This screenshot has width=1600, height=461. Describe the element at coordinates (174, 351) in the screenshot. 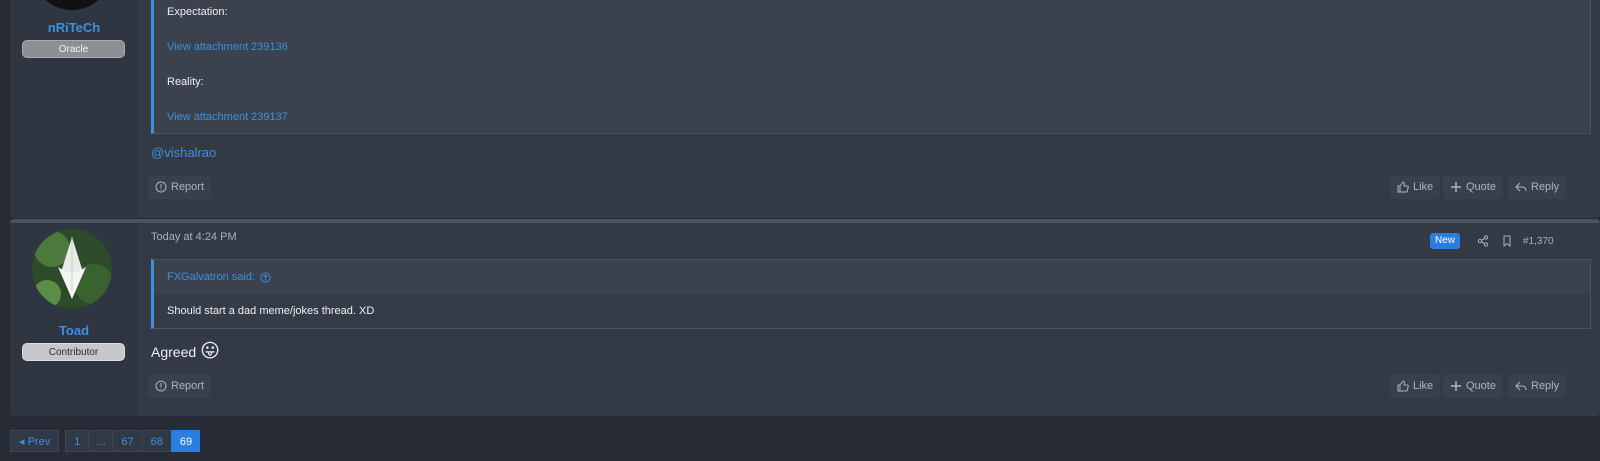

I see `post-body-text: Agreed` at that location.